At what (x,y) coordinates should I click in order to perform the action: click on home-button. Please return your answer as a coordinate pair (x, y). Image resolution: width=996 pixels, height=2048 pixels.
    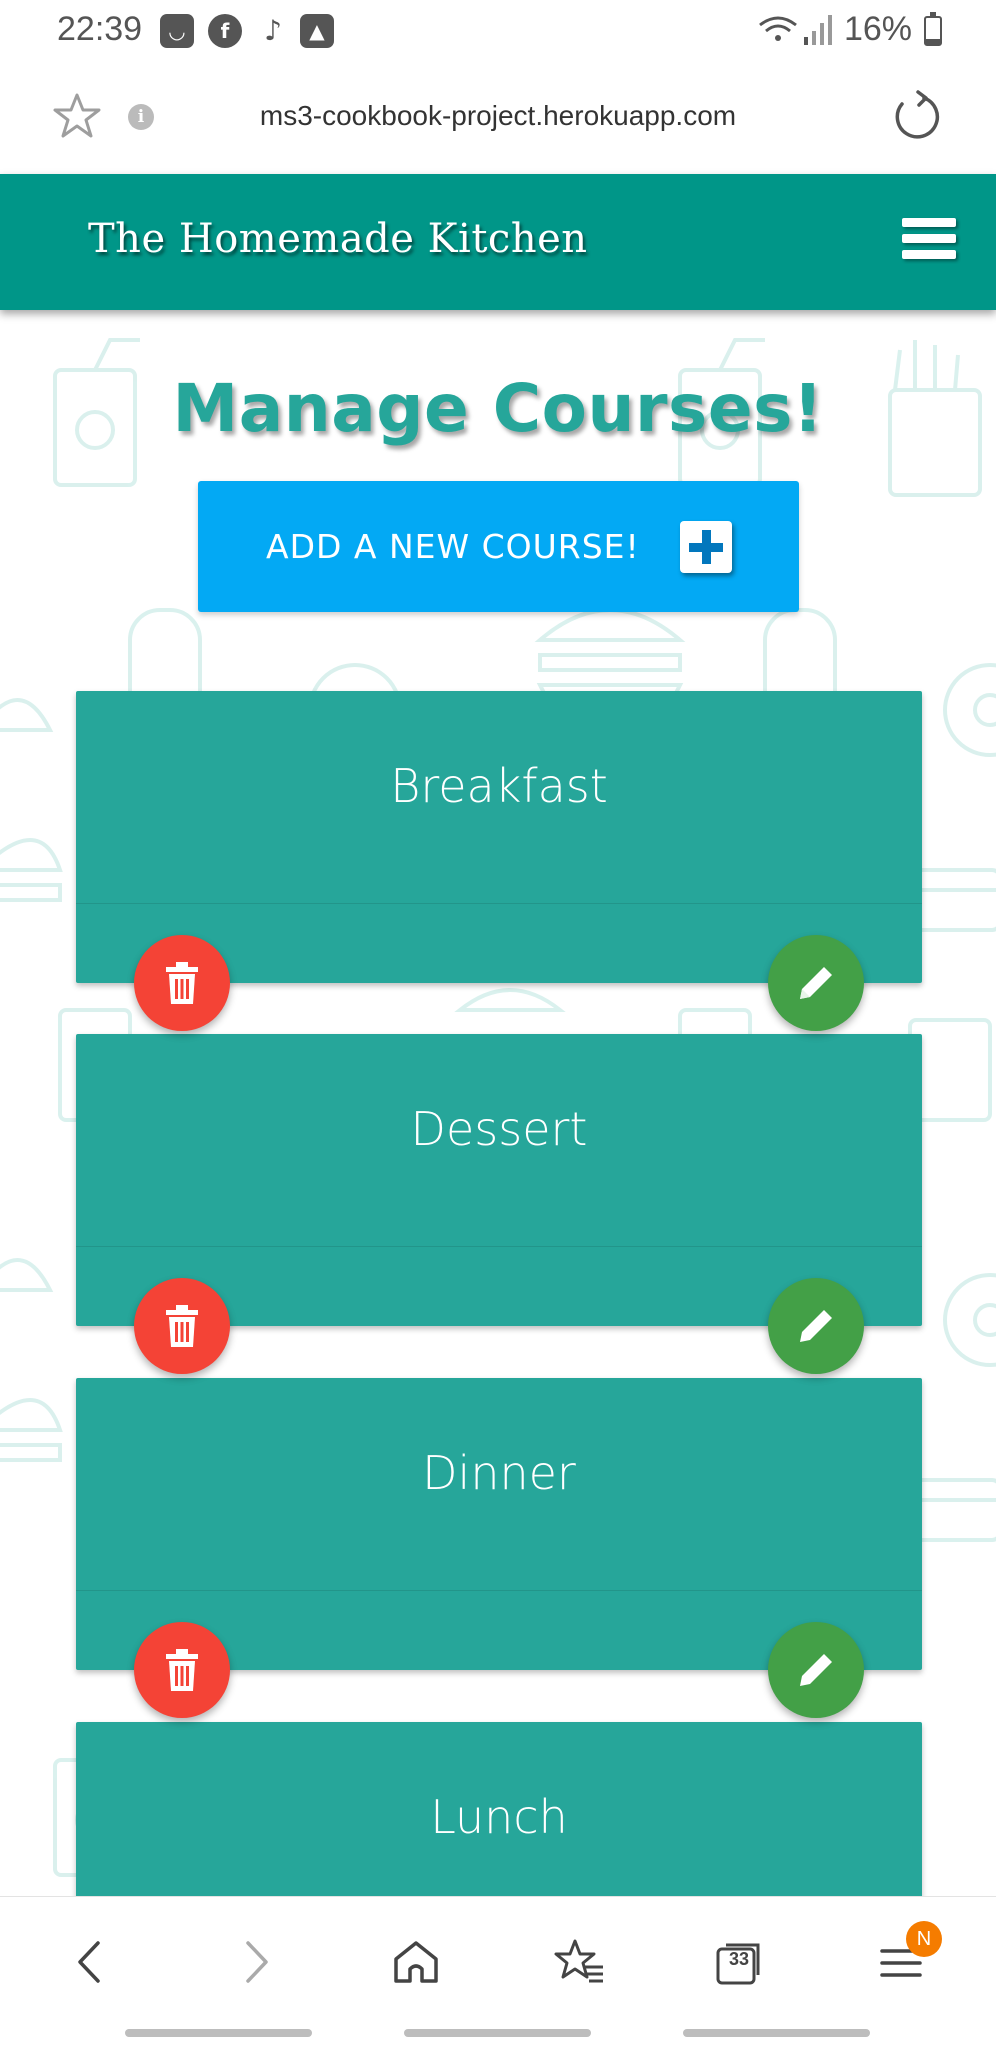
    Looking at the image, I should click on (416, 1962).